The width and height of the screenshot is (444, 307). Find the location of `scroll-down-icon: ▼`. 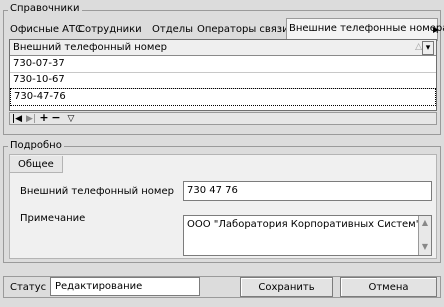

scroll-down-icon: ▼ is located at coordinates (425, 247).